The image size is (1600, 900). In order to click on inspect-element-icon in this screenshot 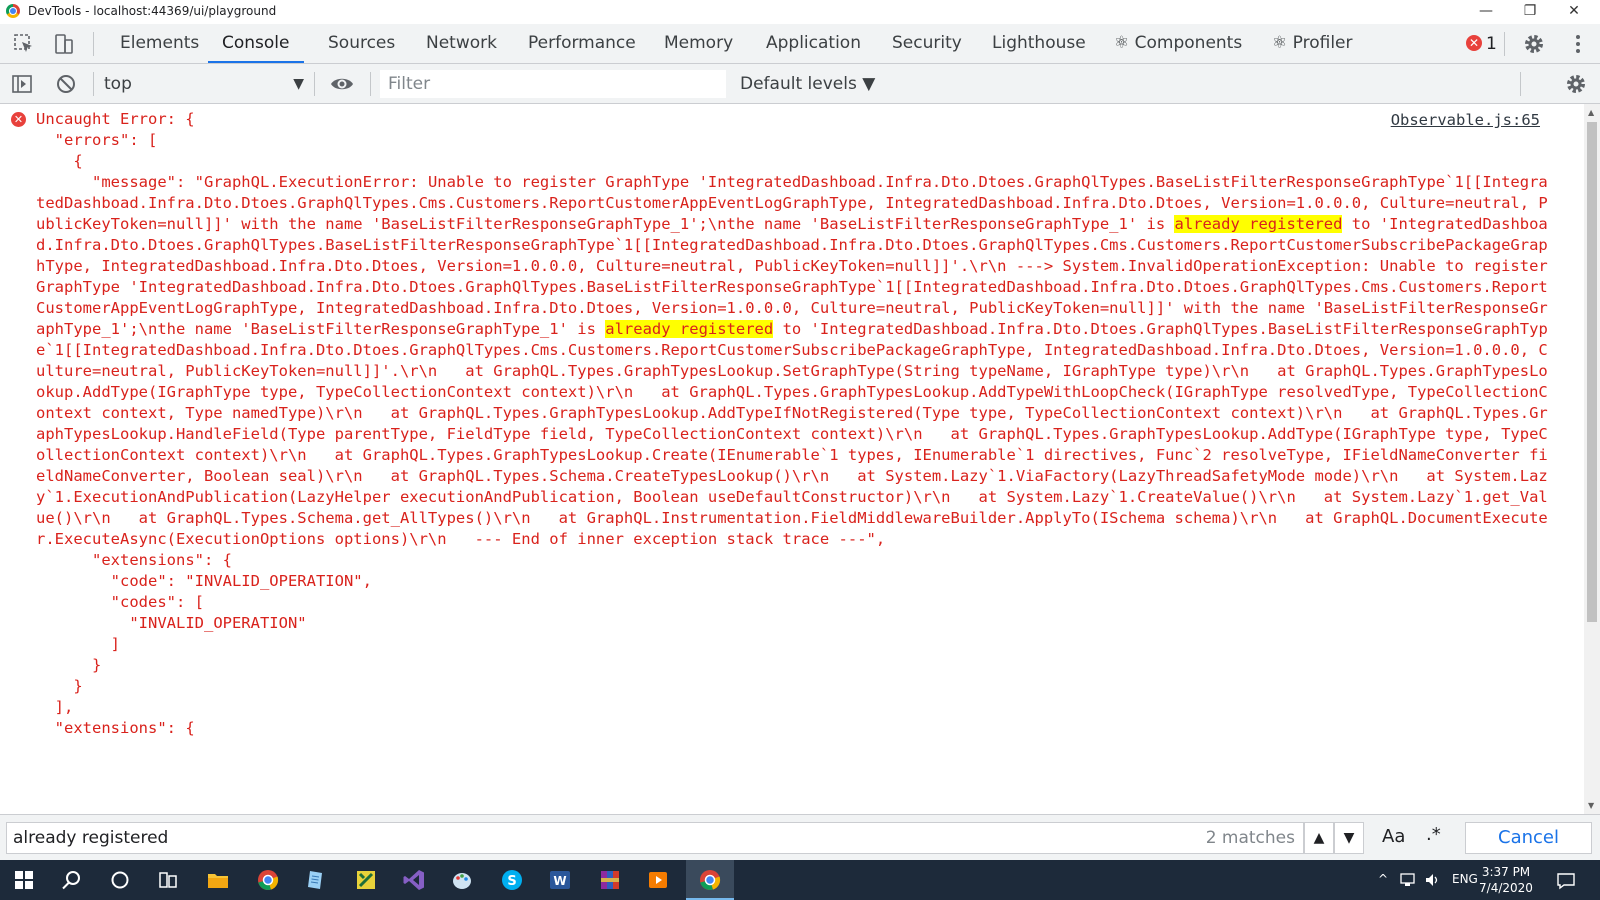, I will do `click(24, 44)`.